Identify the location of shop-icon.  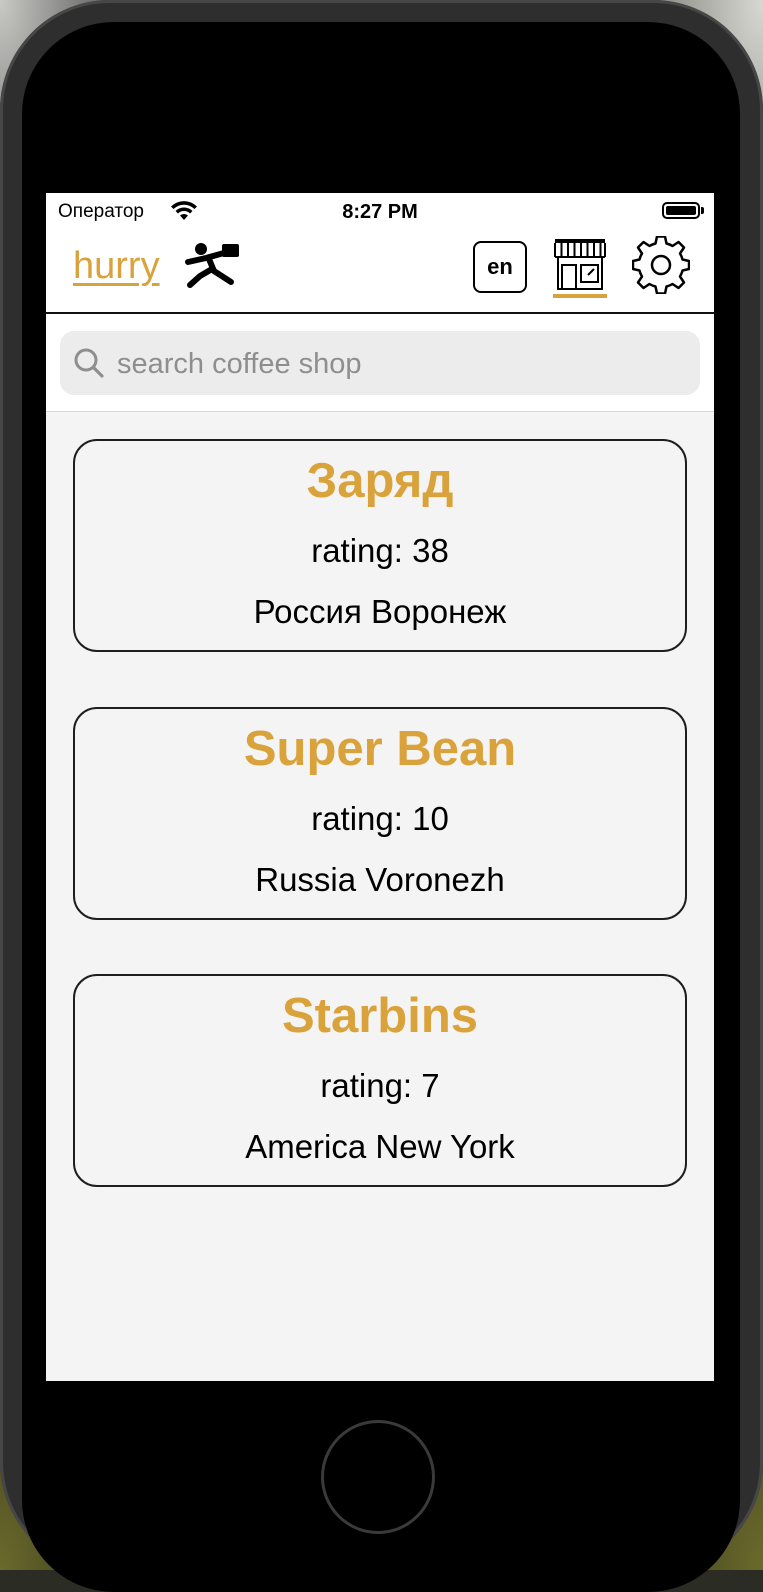
(580, 264).